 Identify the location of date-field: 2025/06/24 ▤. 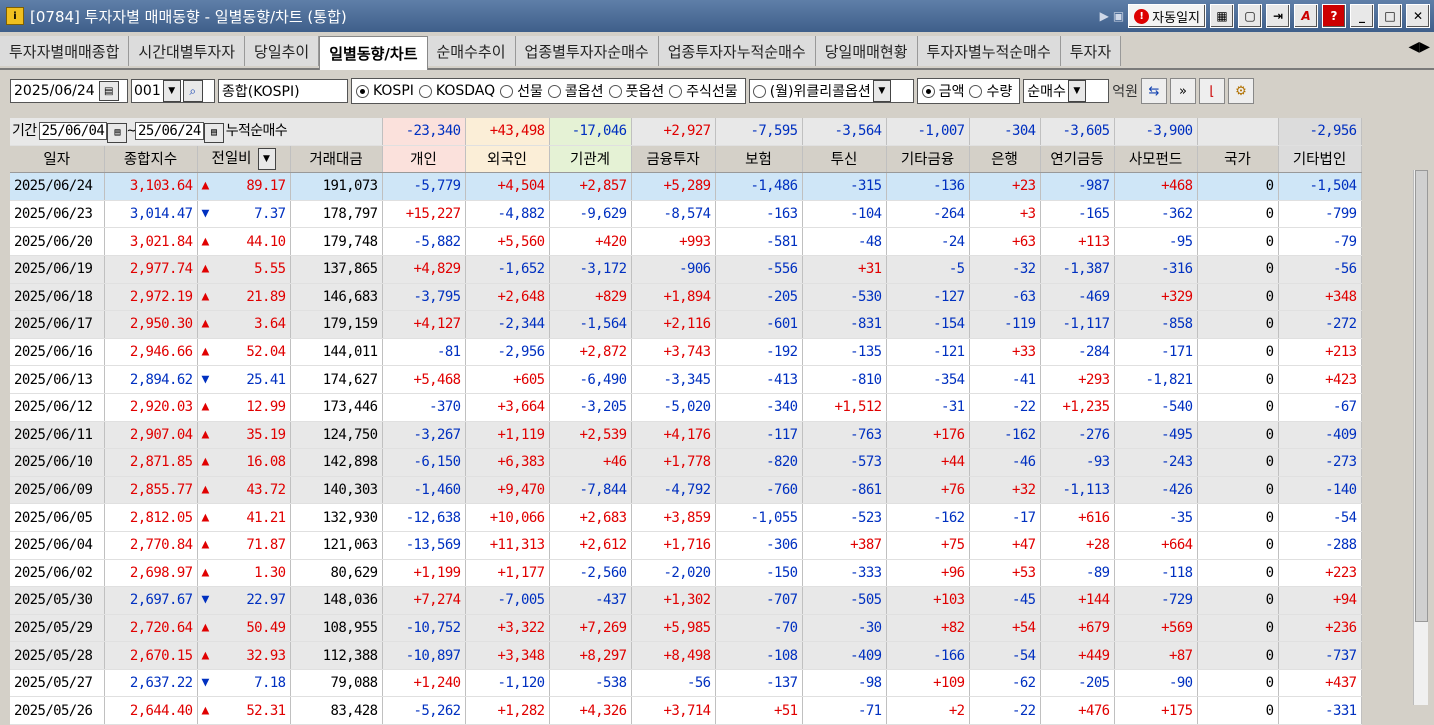
(69, 91).